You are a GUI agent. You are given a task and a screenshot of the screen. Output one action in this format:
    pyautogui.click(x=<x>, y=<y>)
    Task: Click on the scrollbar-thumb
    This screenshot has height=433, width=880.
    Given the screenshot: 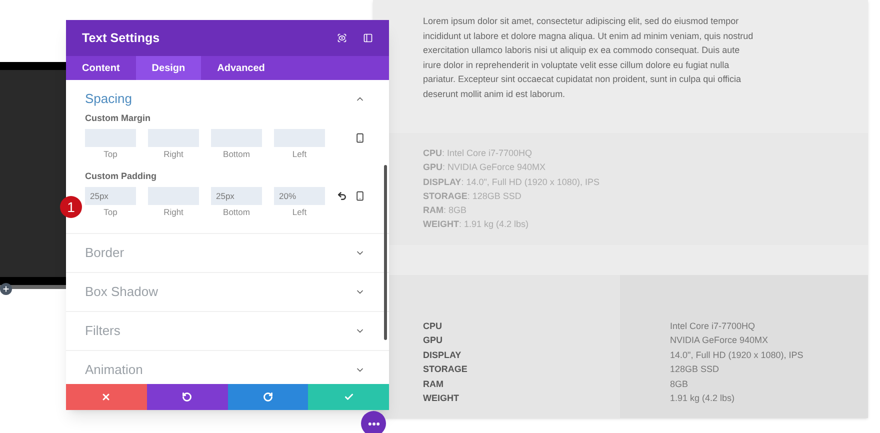 What is the action you would take?
    pyautogui.click(x=385, y=252)
    